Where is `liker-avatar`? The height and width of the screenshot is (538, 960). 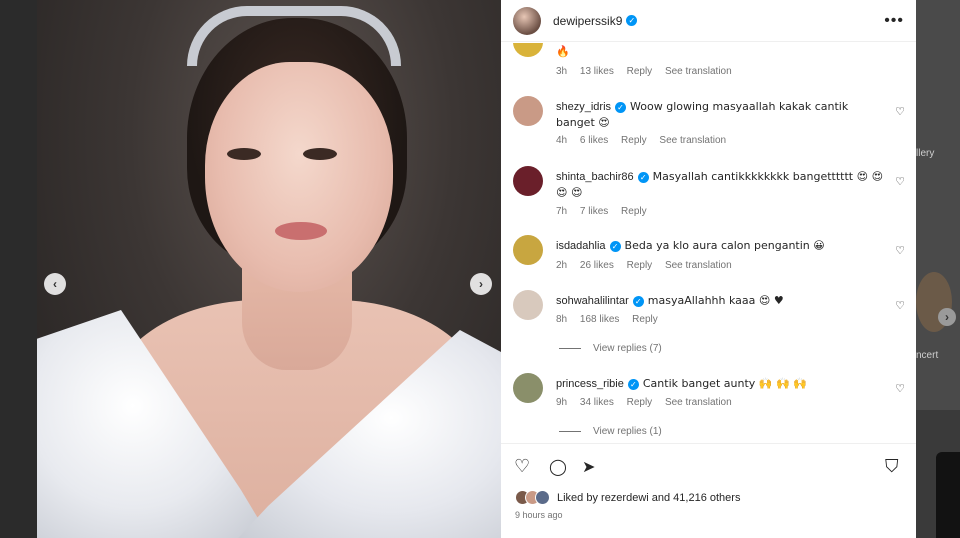 liker-avatar is located at coordinates (542, 497).